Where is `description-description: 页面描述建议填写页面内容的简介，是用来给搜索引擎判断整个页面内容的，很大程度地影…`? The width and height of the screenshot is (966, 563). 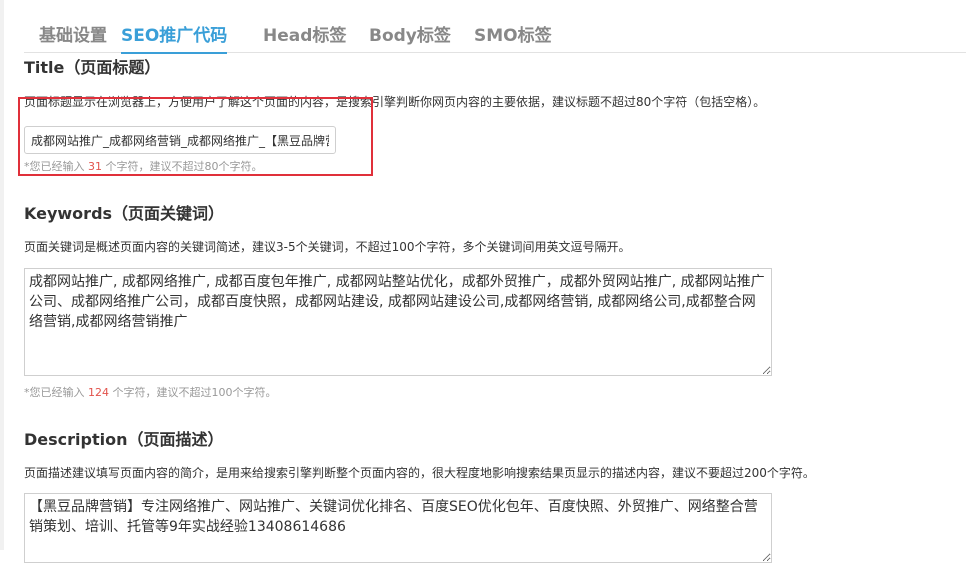 description-description: 页面描述建议填写页面内容的简介，是用来给搜索引擎判断整个页面内容的，很大程度地影… is located at coordinates (419, 473).